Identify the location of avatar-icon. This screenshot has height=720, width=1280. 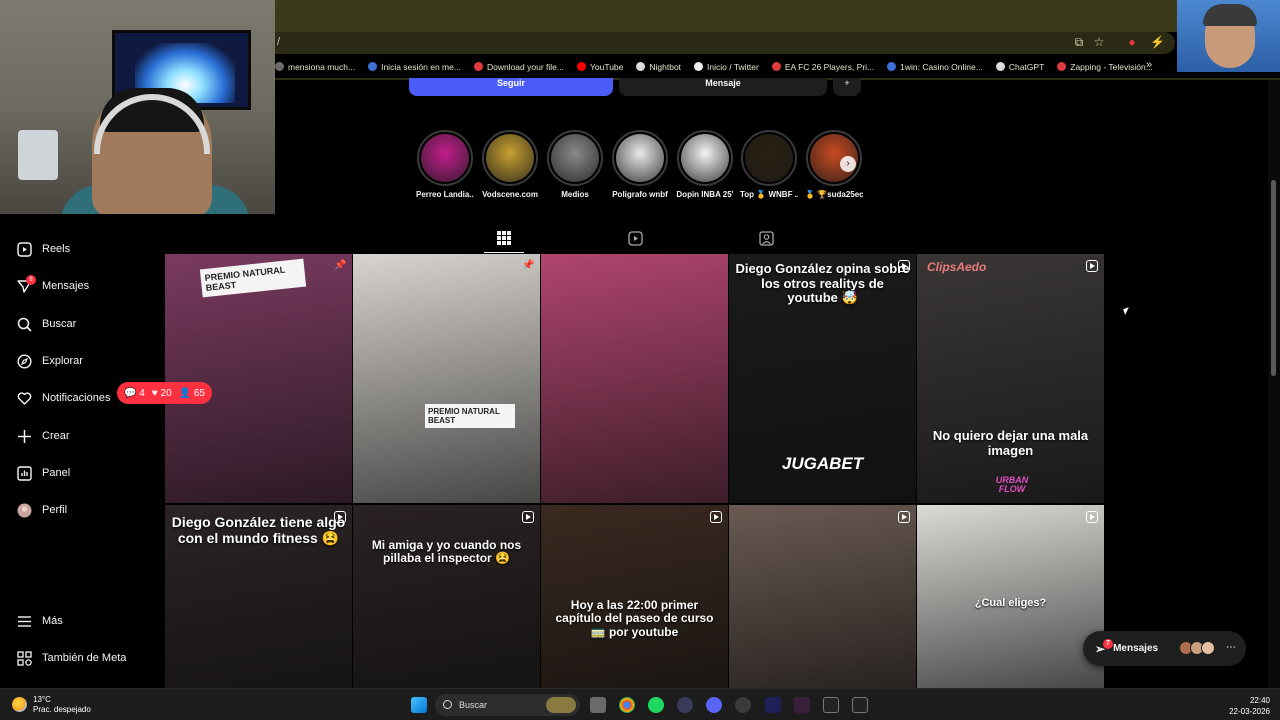
(24, 510).